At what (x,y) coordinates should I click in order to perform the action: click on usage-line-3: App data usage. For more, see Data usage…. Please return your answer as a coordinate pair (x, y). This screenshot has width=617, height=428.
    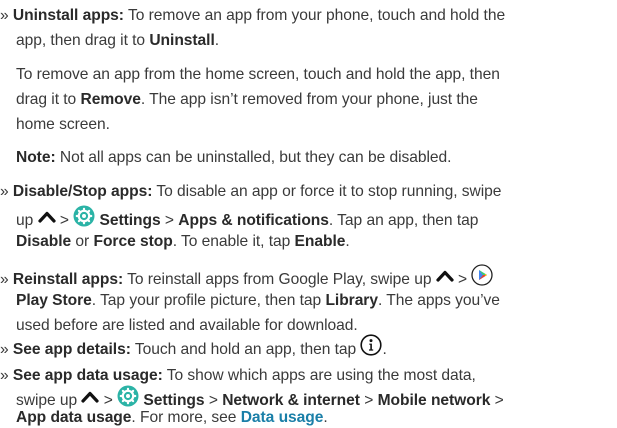
    Looking at the image, I should click on (172, 418).